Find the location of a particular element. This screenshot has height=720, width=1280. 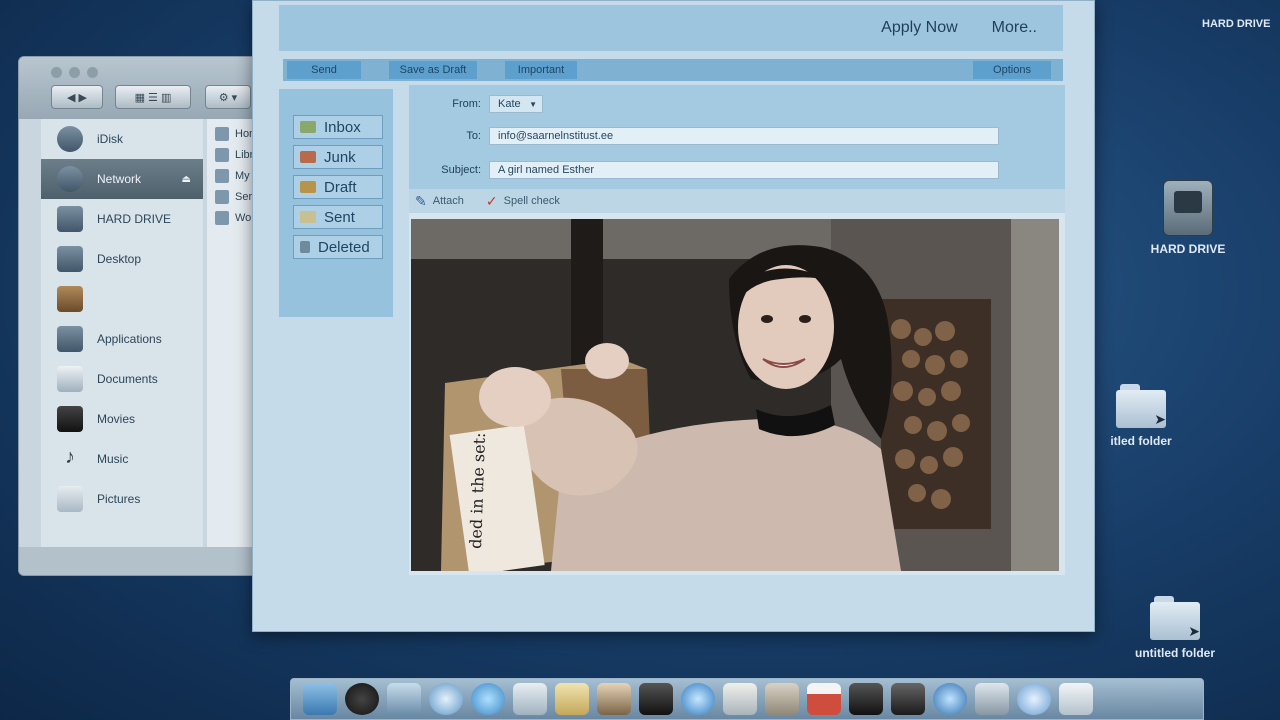

pencil-icon: ✎ is located at coordinates (421, 200).